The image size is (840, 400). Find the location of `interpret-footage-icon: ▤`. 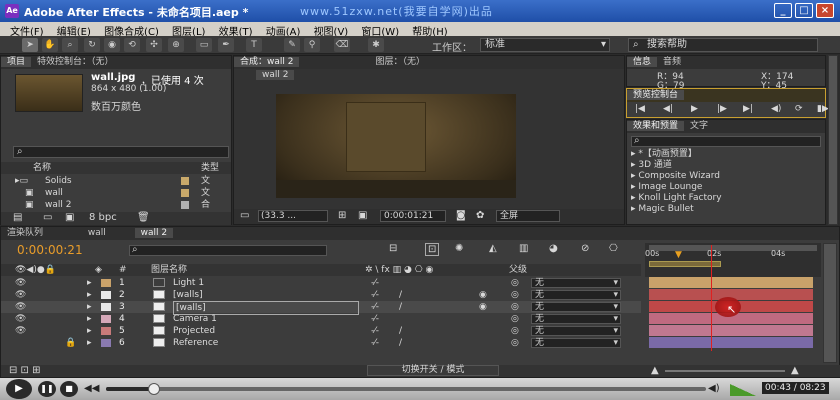

interpret-footage-icon: ▤ is located at coordinates (17, 217).